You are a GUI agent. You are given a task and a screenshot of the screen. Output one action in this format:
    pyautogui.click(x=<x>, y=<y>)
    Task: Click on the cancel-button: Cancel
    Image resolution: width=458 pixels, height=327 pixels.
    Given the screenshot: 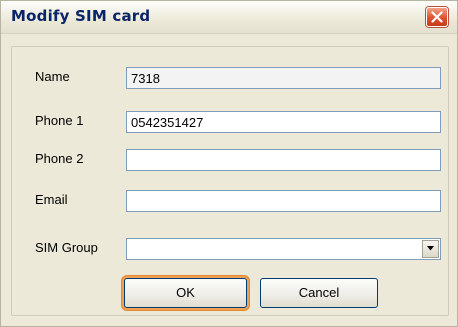 What is the action you would take?
    pyautogui.click(x=319, y=293)
    